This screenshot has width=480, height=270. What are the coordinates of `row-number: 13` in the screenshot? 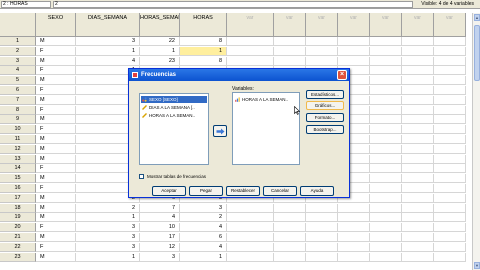 It's located at (18, 159).